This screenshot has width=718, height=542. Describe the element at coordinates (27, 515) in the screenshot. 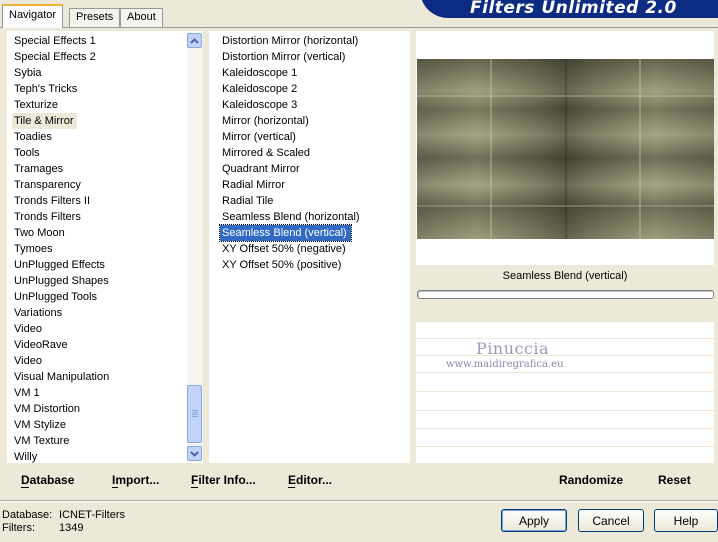

I see `database-label: Database:` at that location.